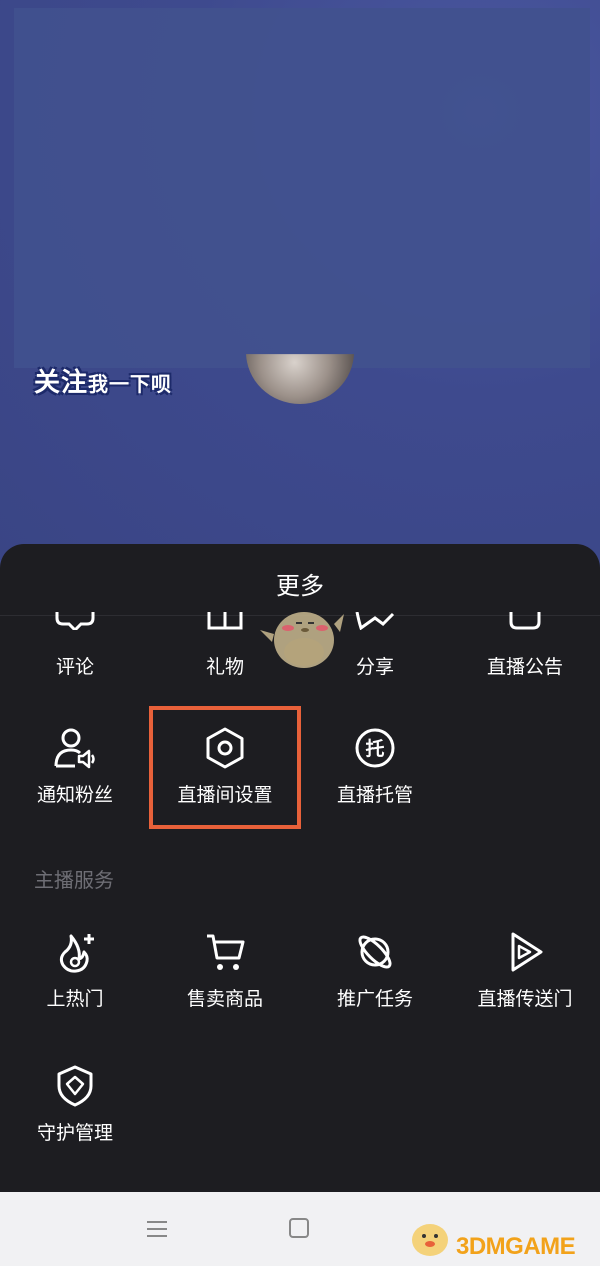 Image resolution: width=600 pixels, height=1266 pixels. What do you see at coordinates (130, 384) in the screenshot?
I see `follow-sticker-sub: 我一下呗` at bounding box center [130, 384].